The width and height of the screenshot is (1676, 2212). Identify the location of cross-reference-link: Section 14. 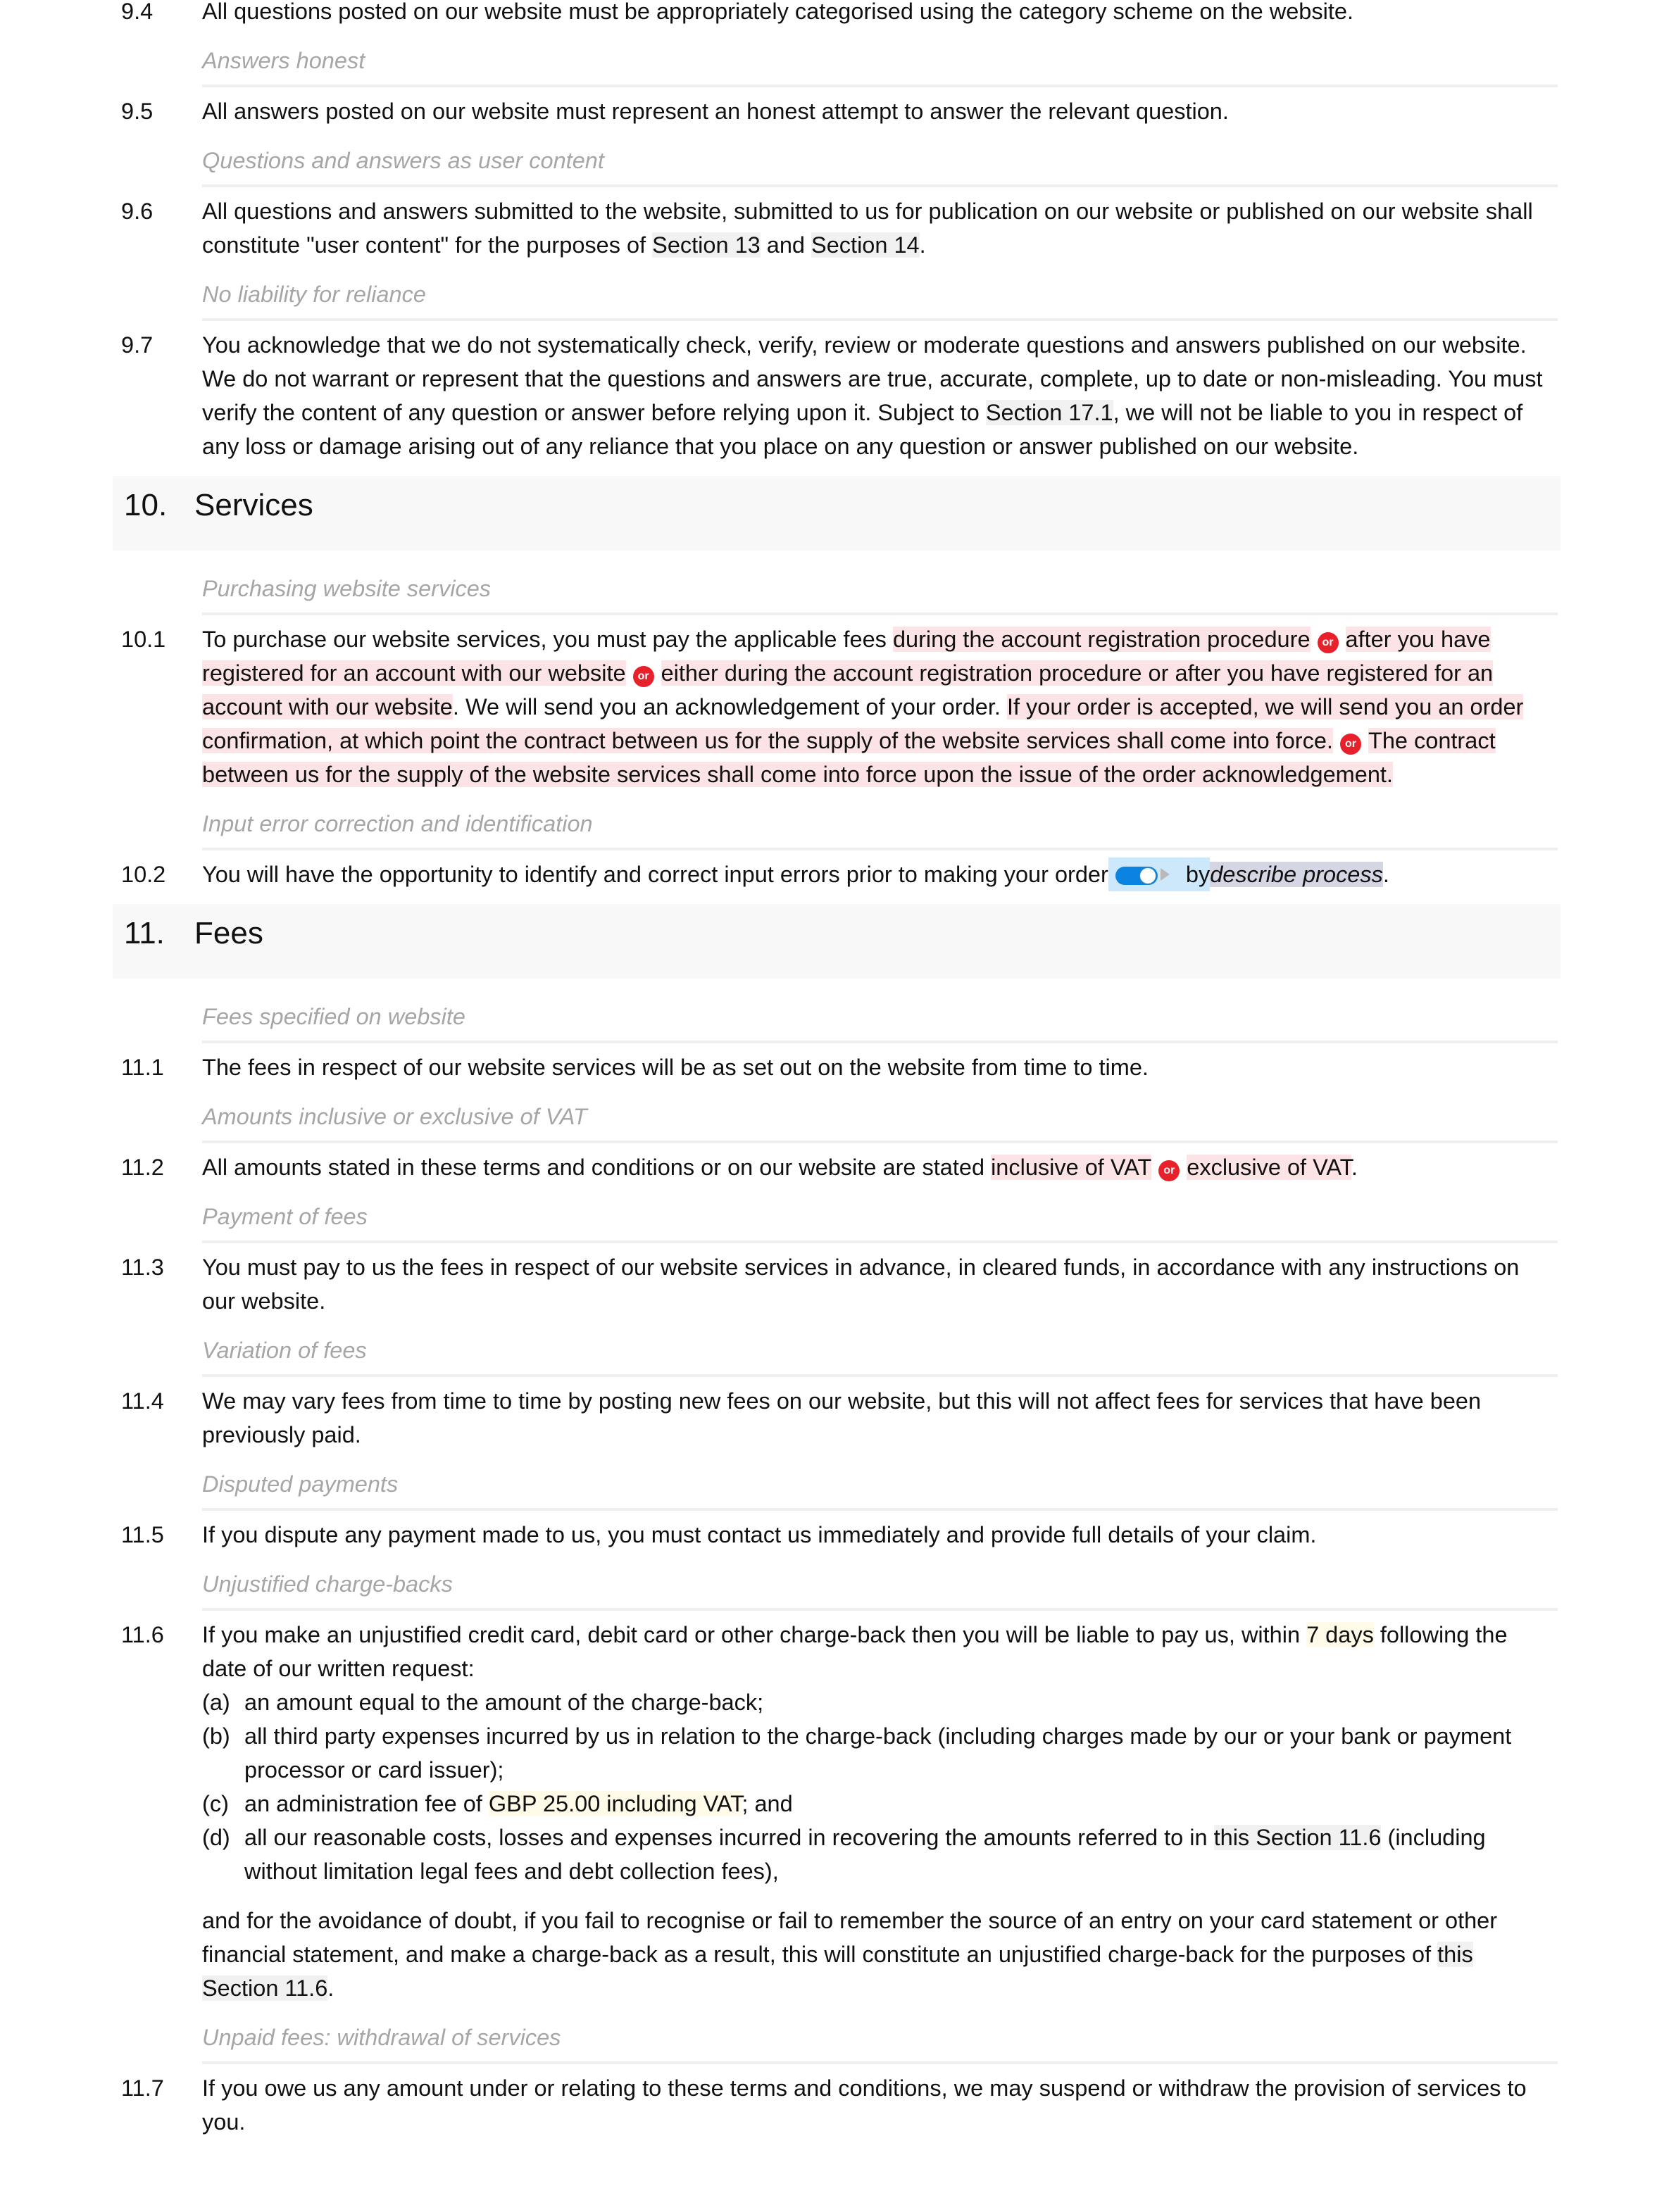
(865, 245).